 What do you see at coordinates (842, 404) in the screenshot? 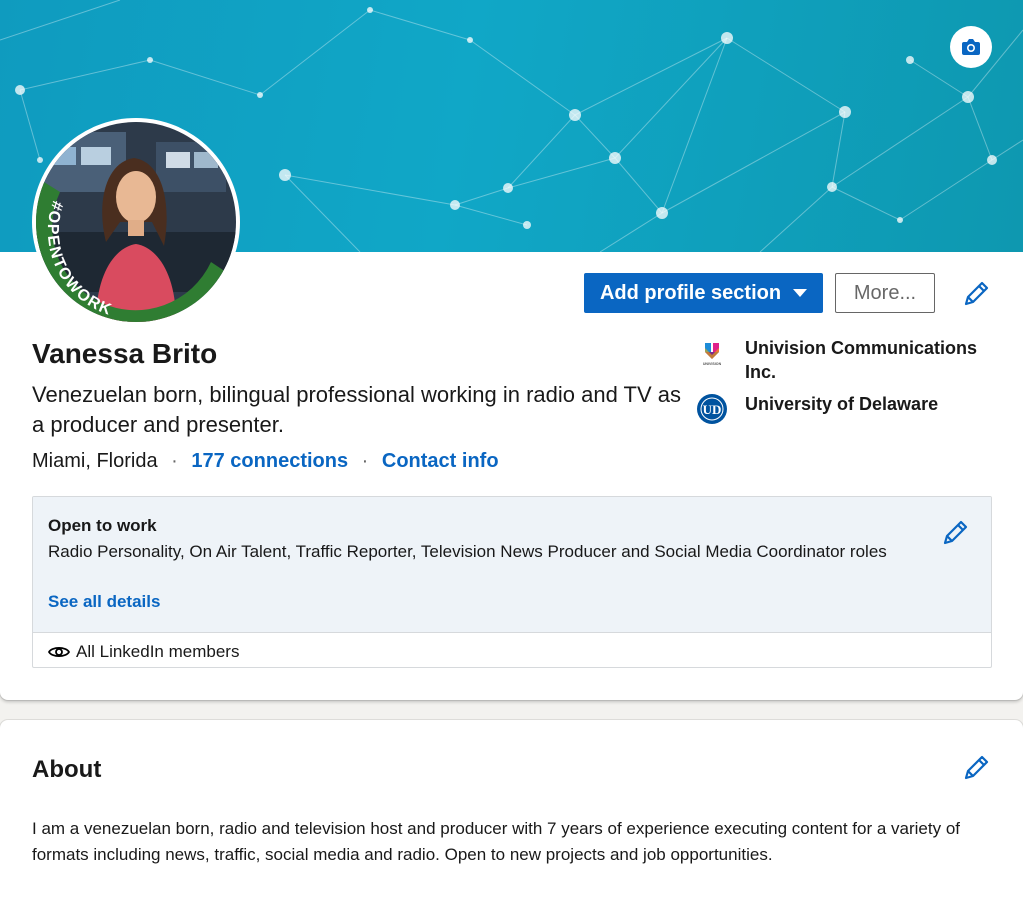
I see `school-name: University of Delaware` at bounding box center [842, 404].